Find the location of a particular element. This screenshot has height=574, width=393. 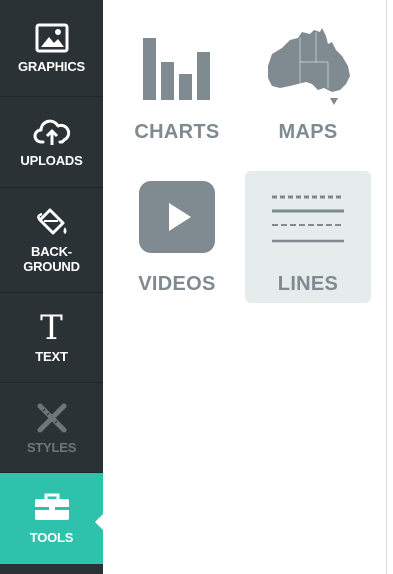

bar-chart-icon is located at coordinates (176, 69).